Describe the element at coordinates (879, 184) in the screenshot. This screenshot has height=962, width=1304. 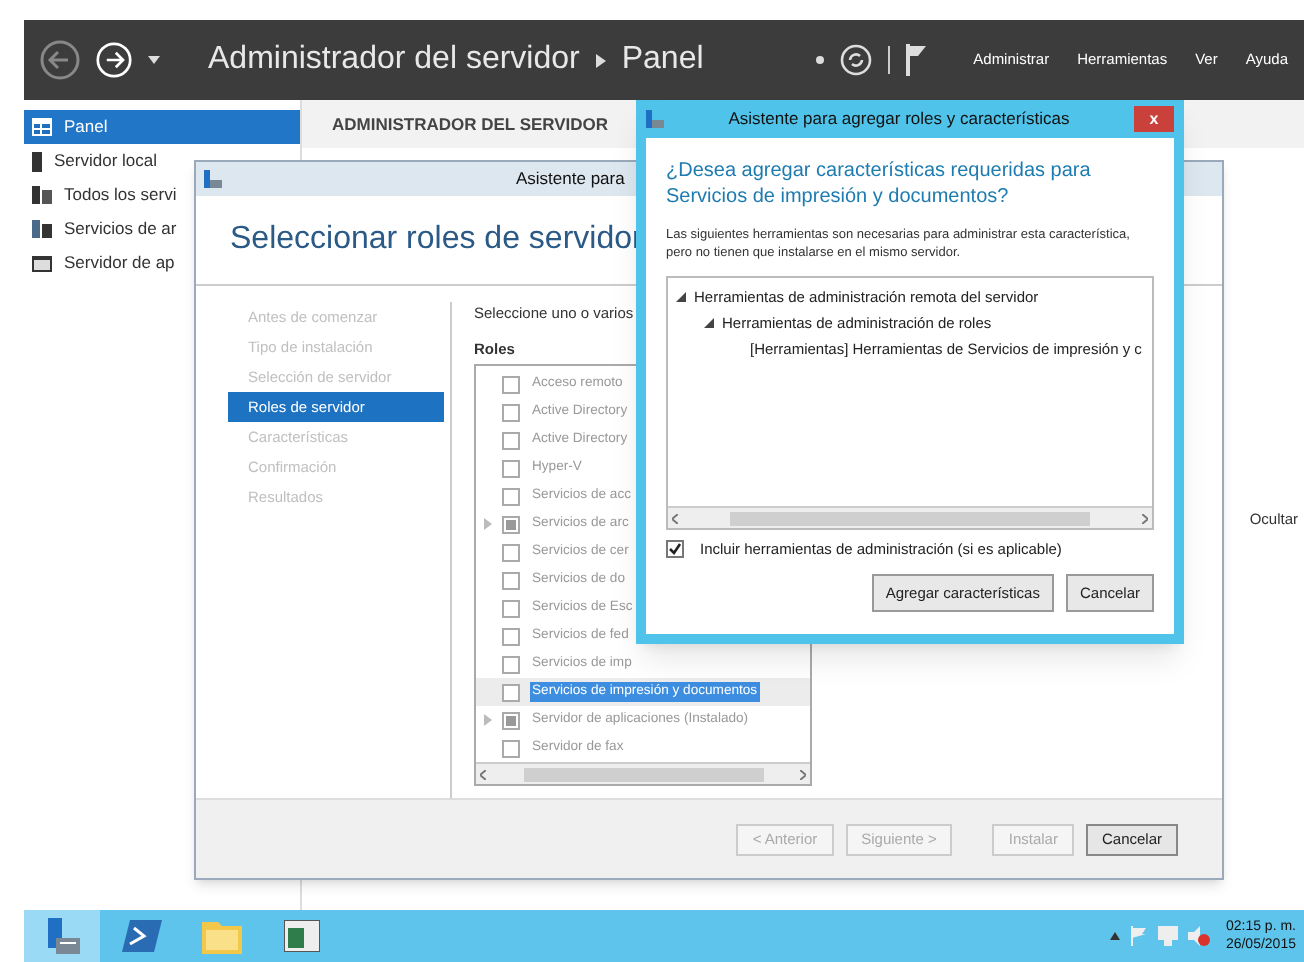
I see `dialog-question: ¿Desea agregar características requeridas para Servicios de impresión y documentos?` at that location.